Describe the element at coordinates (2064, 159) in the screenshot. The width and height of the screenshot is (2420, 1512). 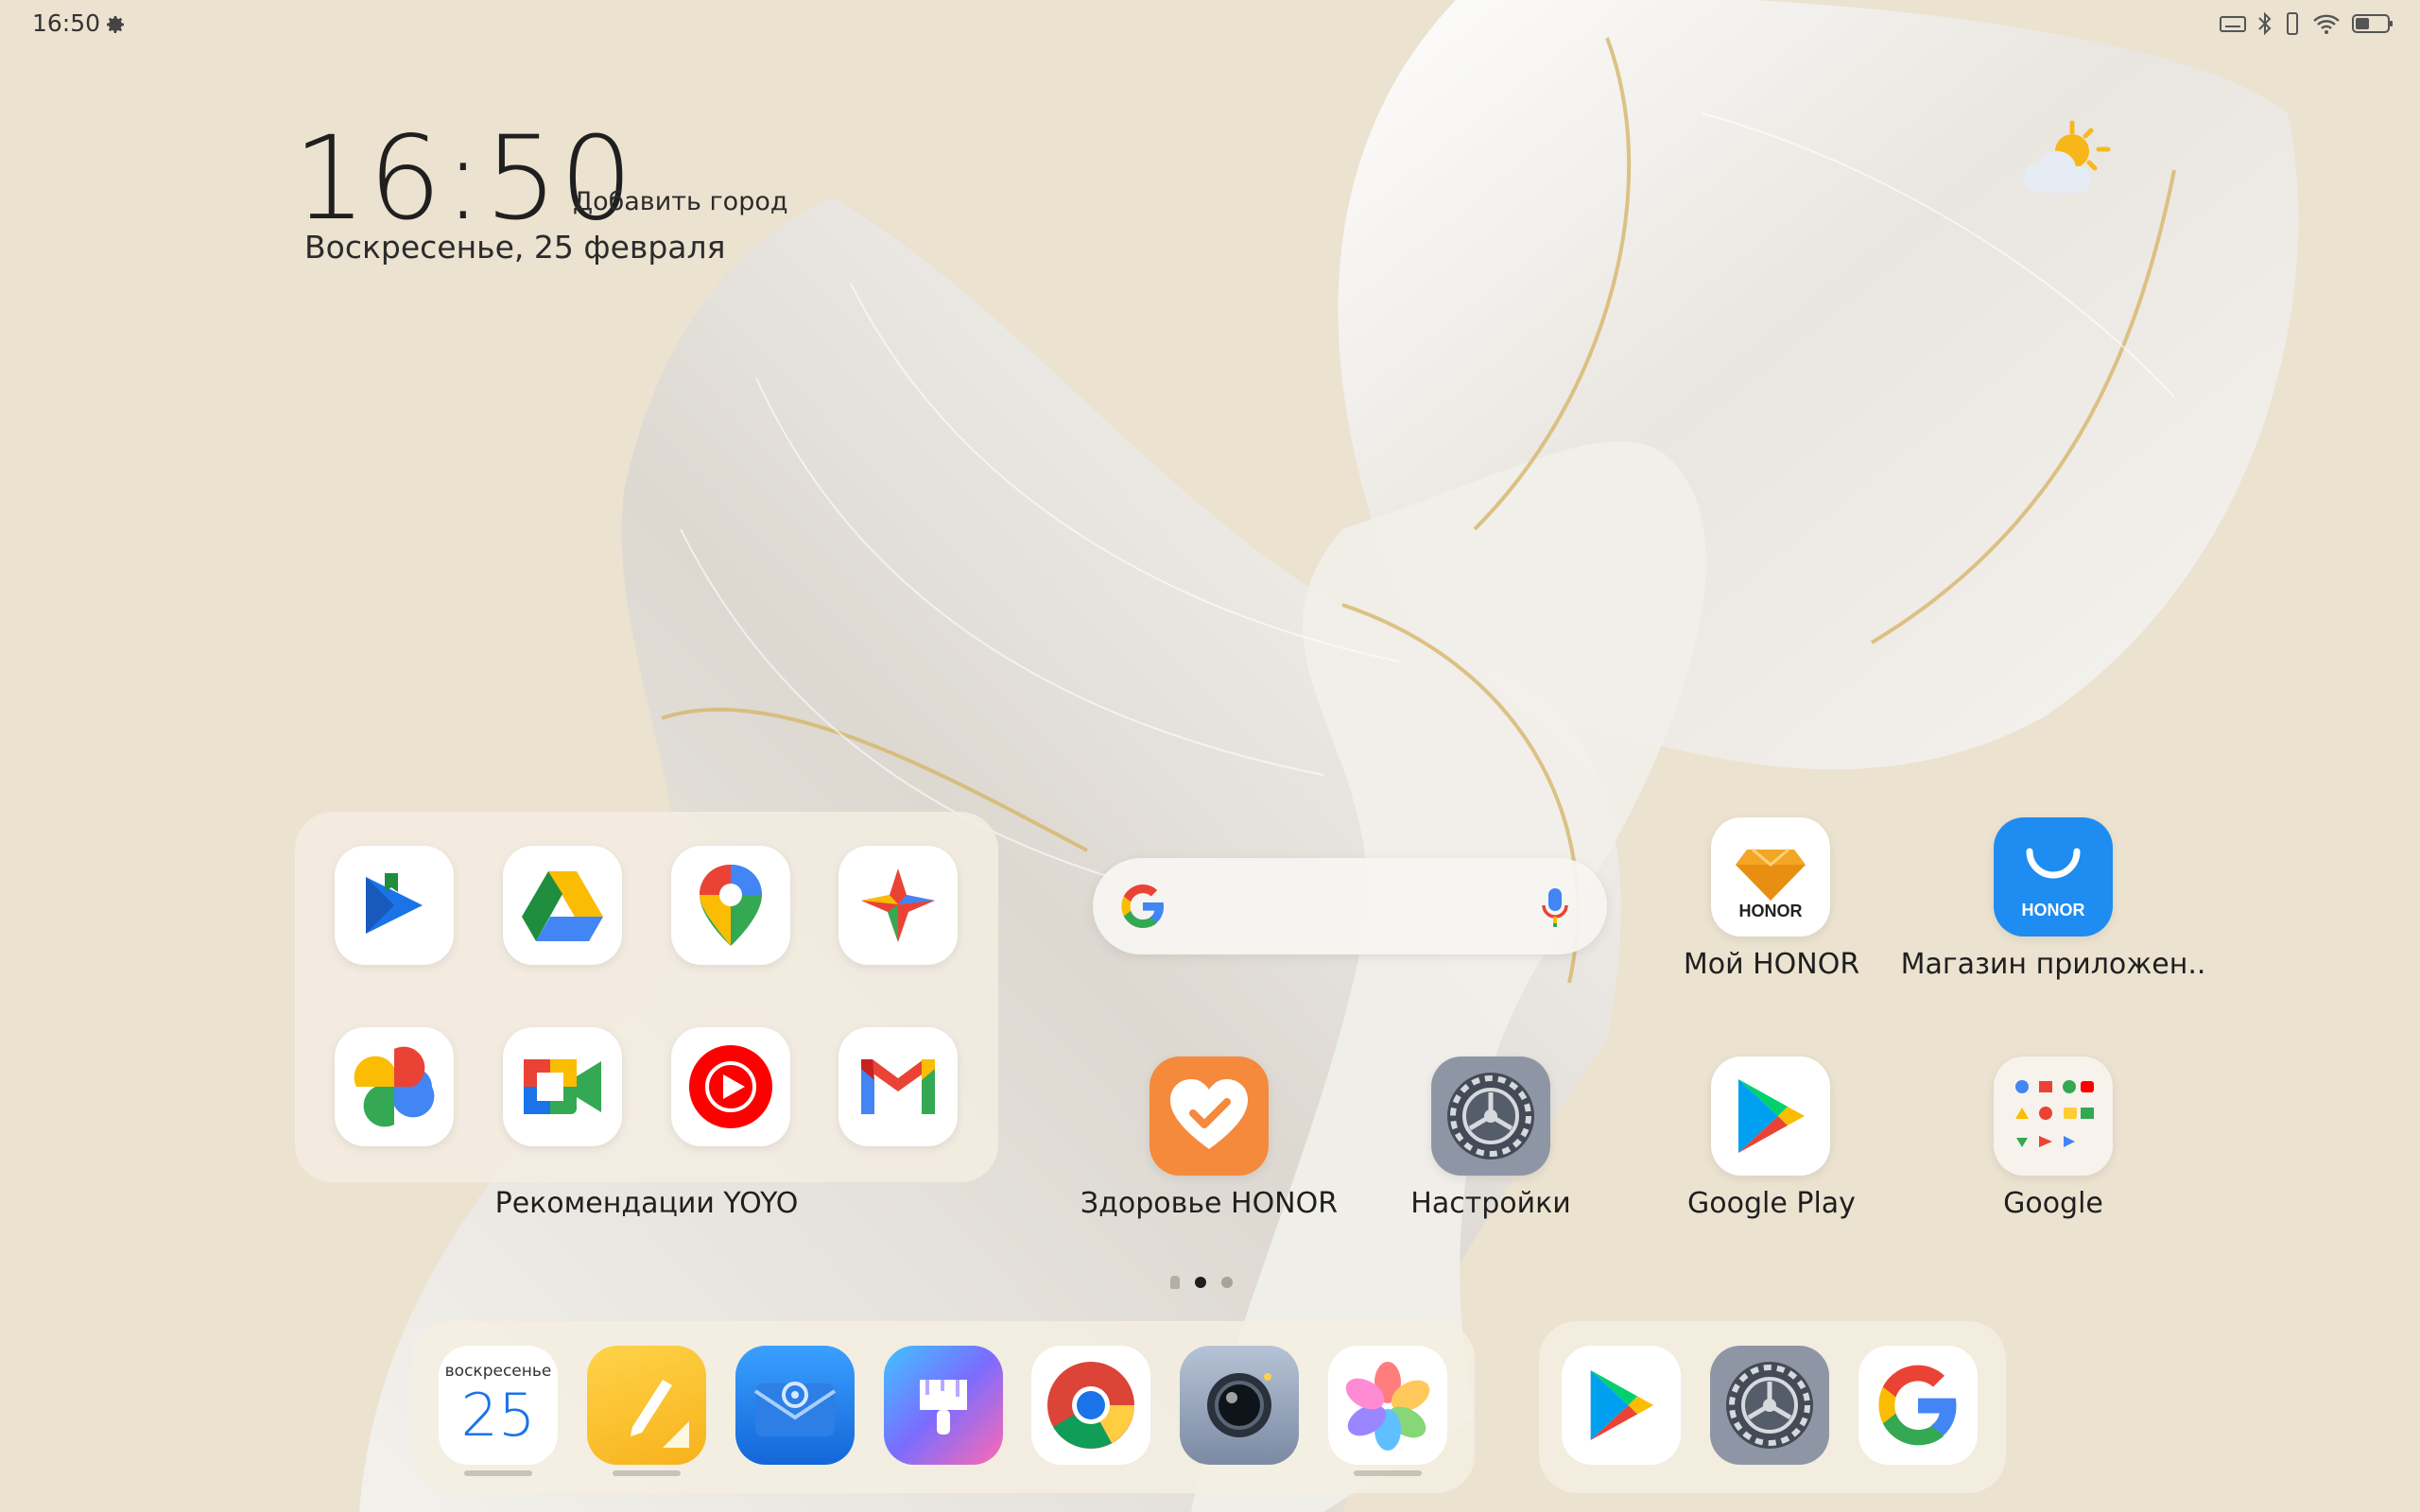
I see `partly-sunny-icon` at that location.